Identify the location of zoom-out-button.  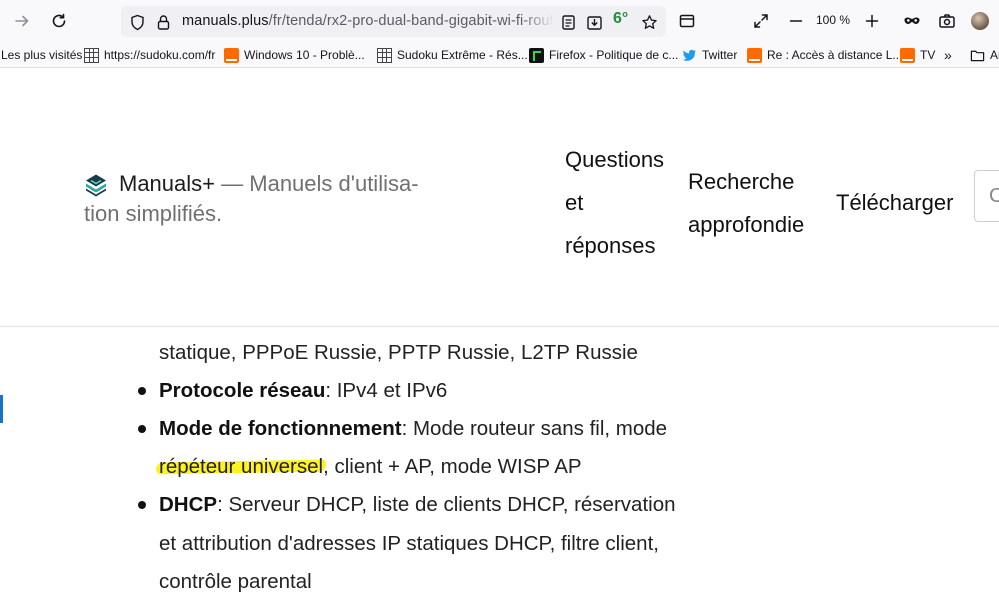
(796, 21).